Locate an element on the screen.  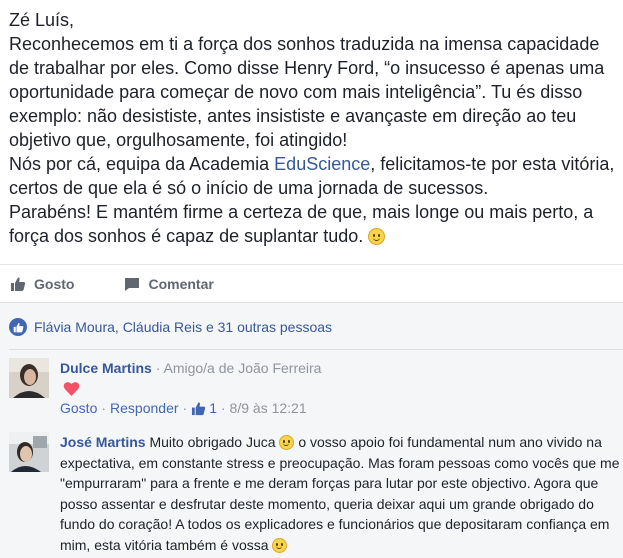
like-reaction-icon is located at coordinates (18, 327).